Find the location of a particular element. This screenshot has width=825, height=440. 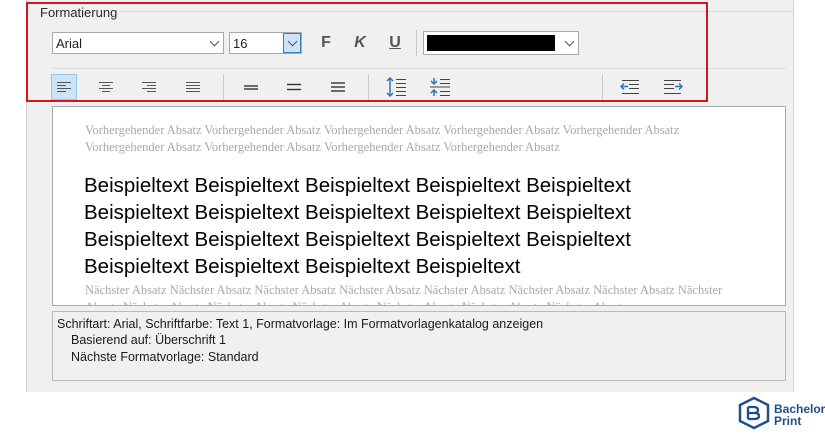

brand-wordmark: Bachelor Print is located at coordinates (799, 415).